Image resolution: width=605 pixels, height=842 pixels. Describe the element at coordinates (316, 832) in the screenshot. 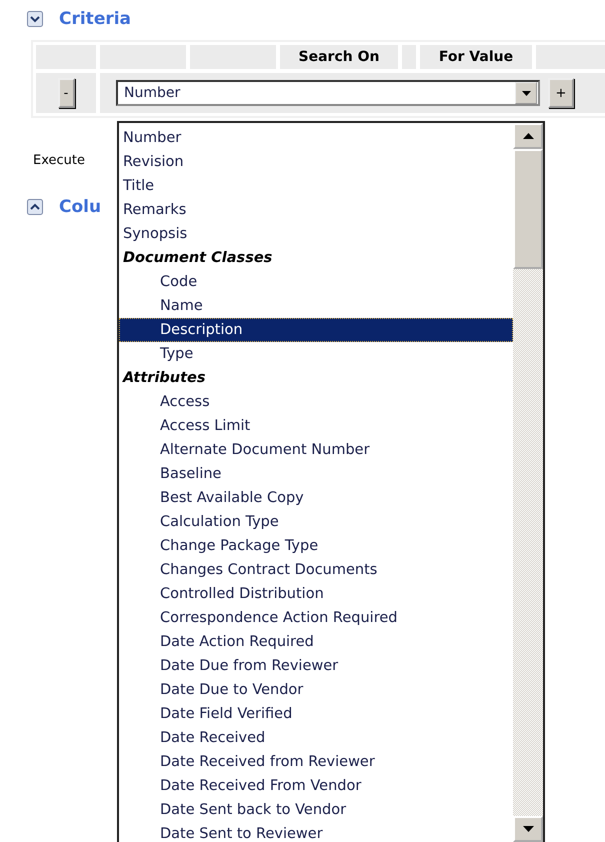

I see `dropdown-option: Date Sent to Reviewer` at that location.